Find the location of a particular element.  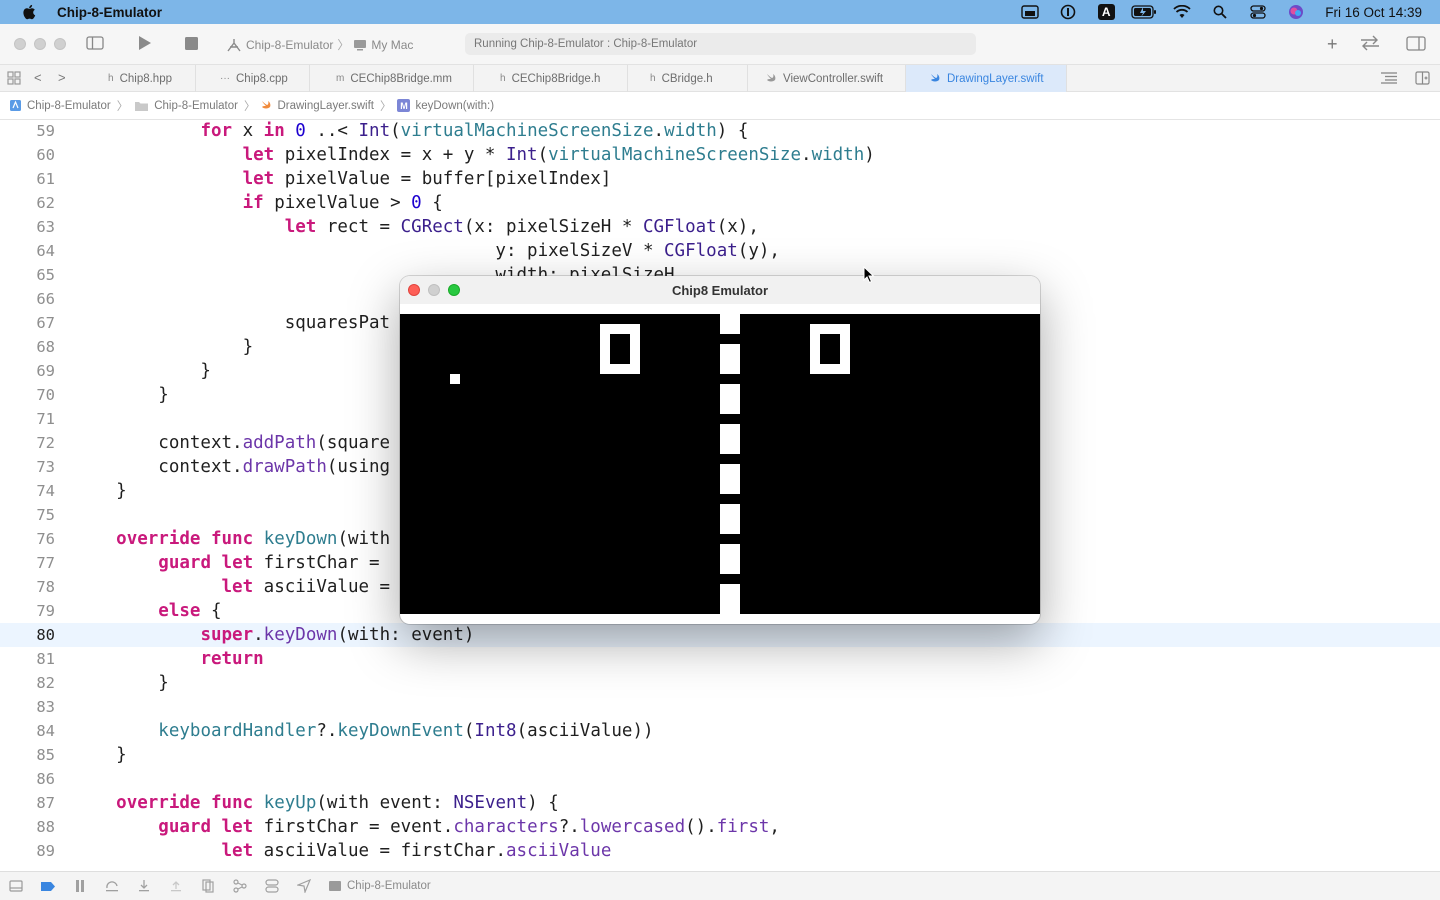

tab-cbridge-h: h CBridge.h is located at coordinates (698, 78).